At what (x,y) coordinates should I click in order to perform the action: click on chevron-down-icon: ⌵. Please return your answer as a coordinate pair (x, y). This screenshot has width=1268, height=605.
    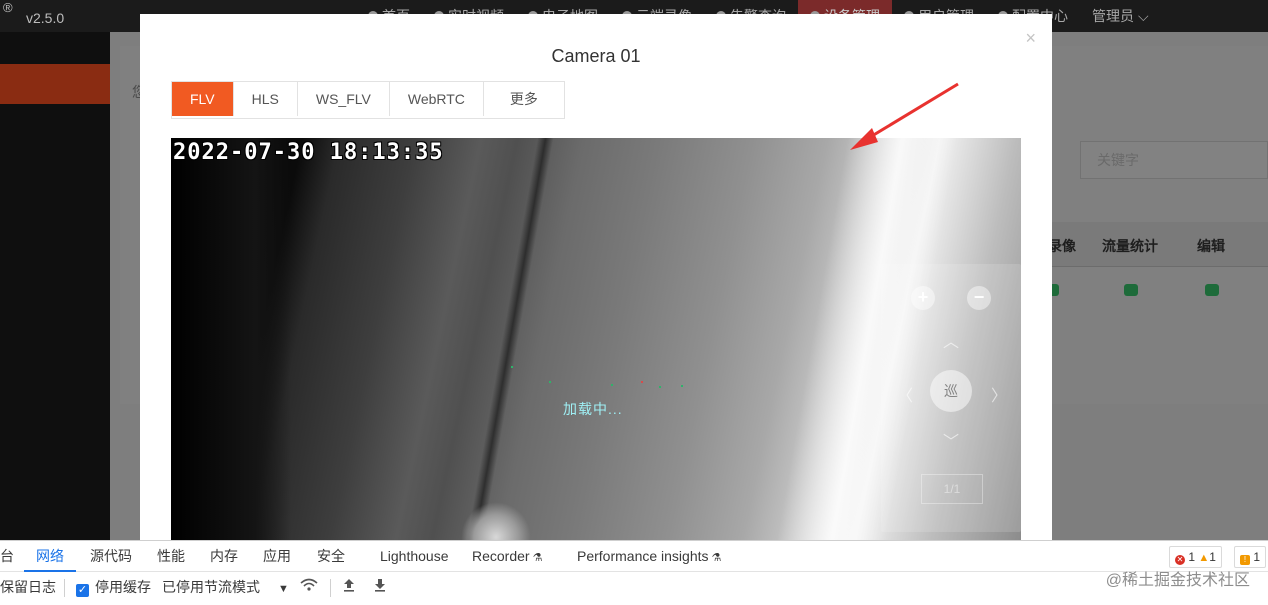
    Looking at the image, I should click on (1143, 16).